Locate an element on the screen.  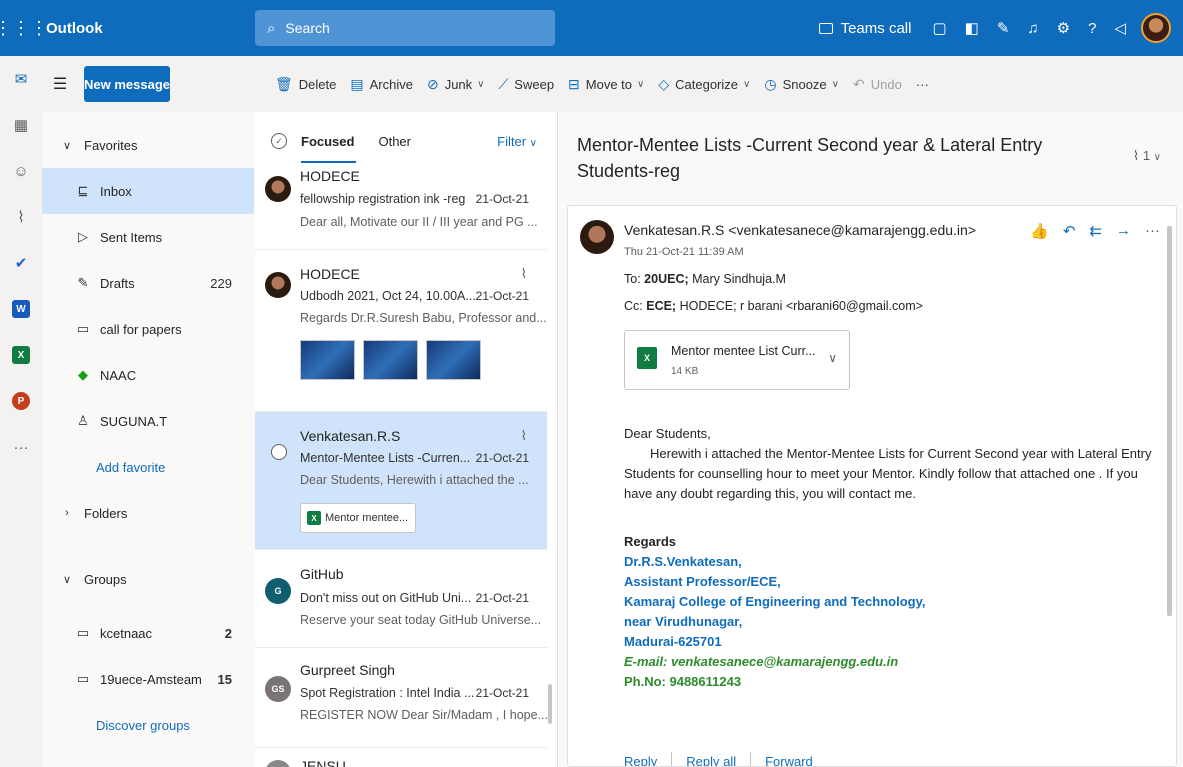
categorize-button: ◇ Categorize ∨ is located at coordinates (704, 84).